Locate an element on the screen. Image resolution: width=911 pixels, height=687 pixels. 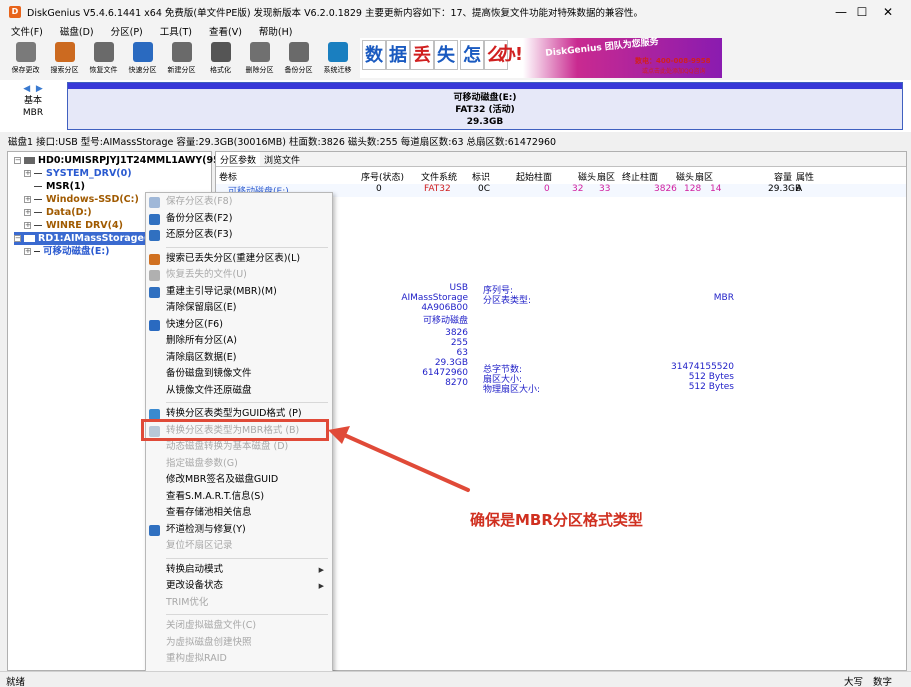
tree-item-label: SYSTEM_DRV(0) is located at coordinates (89, 173).